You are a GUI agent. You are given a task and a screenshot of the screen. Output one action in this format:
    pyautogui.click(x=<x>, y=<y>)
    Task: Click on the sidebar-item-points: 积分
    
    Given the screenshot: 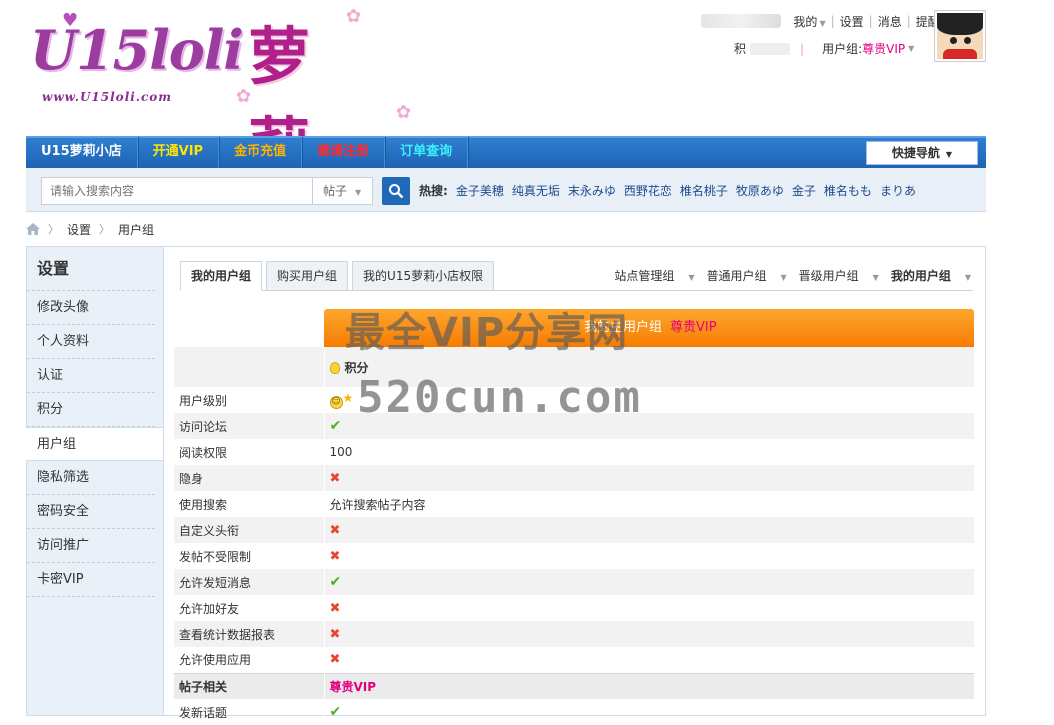 What is the action you would take?
    pyautogui.click(x=91, y=410)
    